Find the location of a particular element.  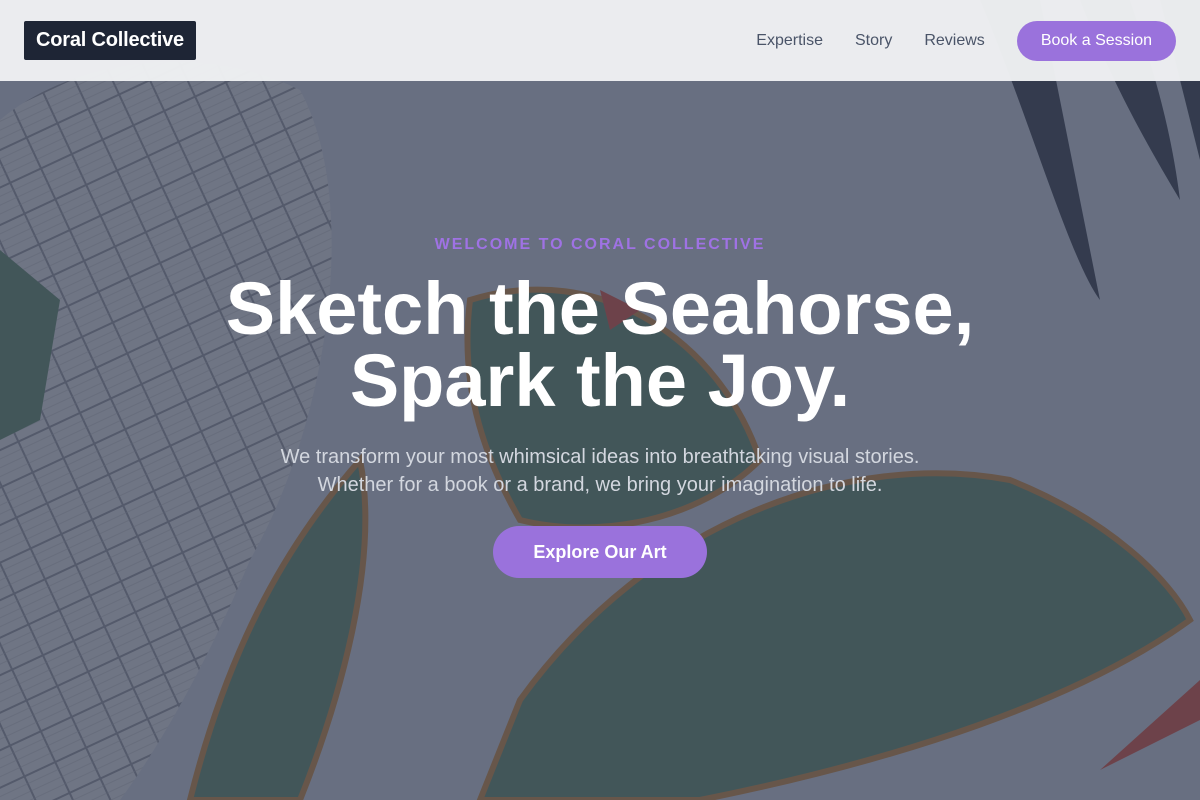

hero-eyebrow: WELCOME TO CORAL COLLECTIVE is located at coordinates (600, 244).